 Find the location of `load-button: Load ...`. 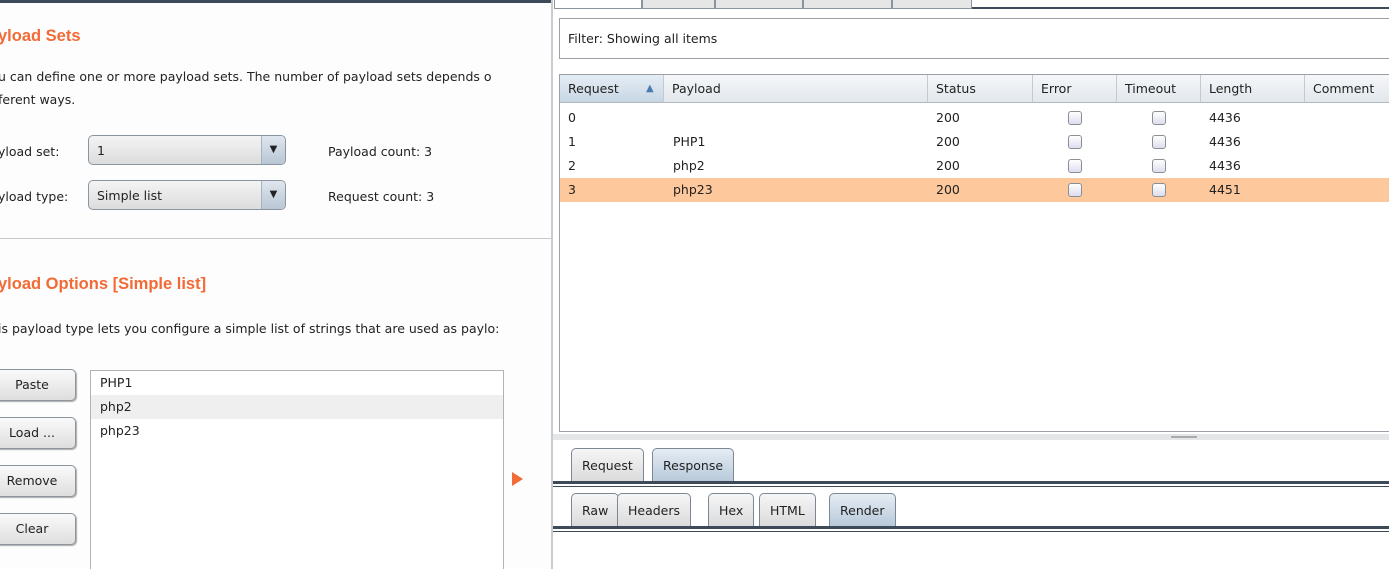

load-button: Load ... is located at coordinates (38, 433).